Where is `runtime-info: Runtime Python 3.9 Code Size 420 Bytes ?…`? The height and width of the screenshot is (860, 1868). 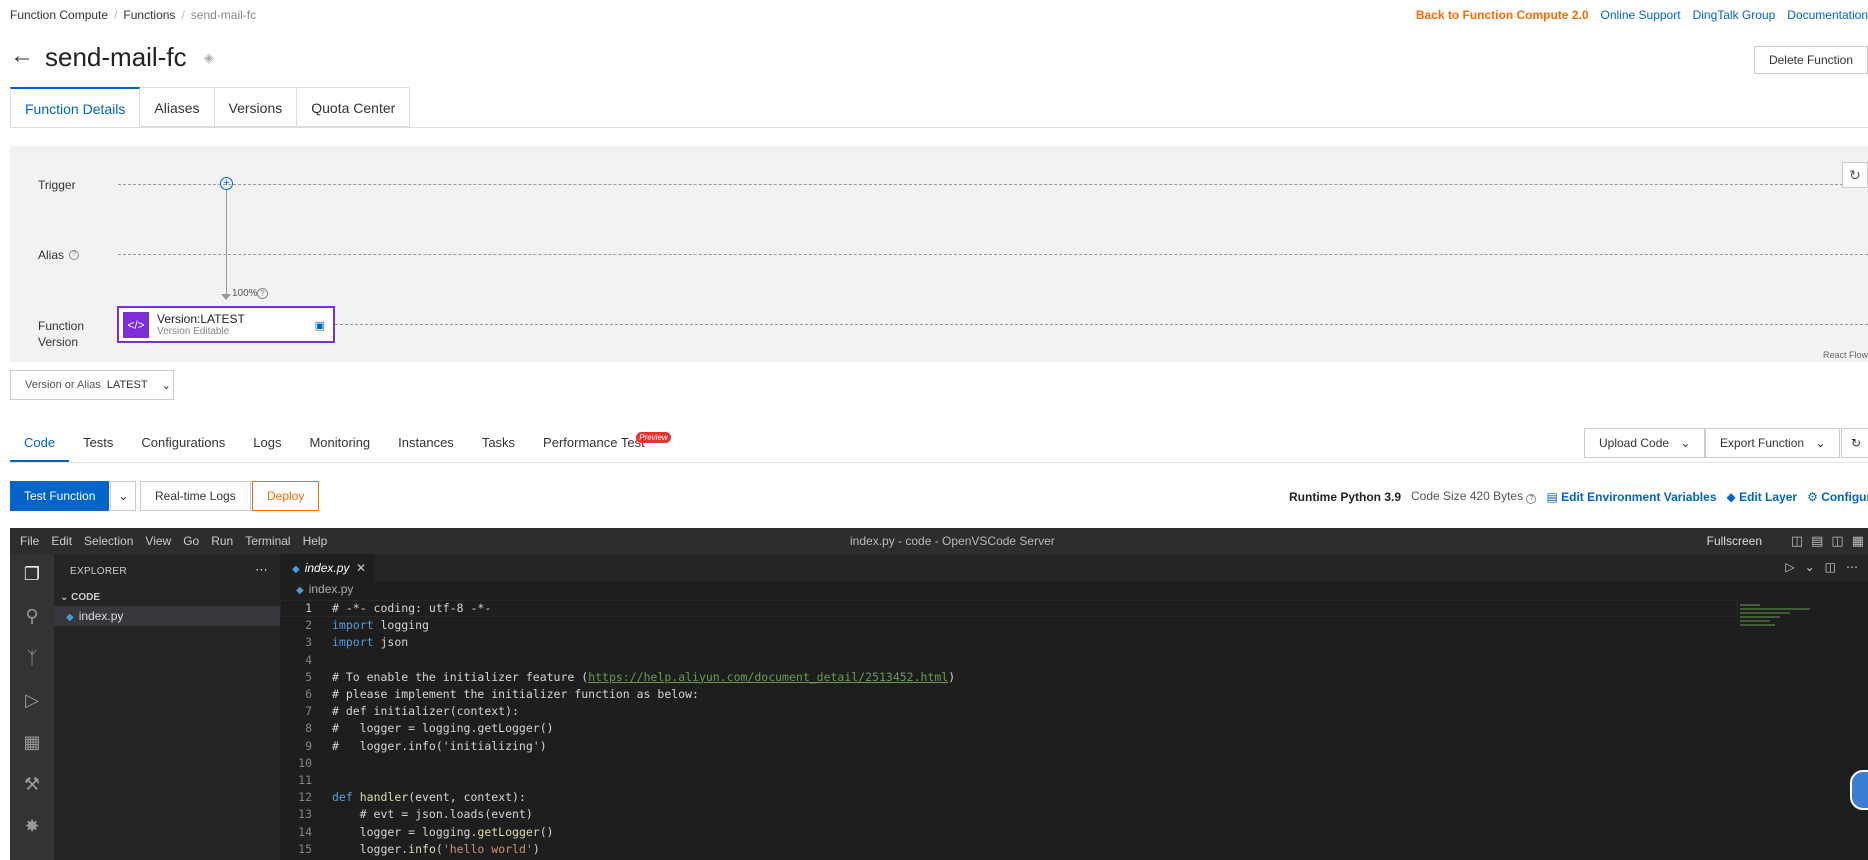
runtime-info: Runtime Python 3.9 Code Size 420 Bytes ?… is located at coordinates (1578, 496).